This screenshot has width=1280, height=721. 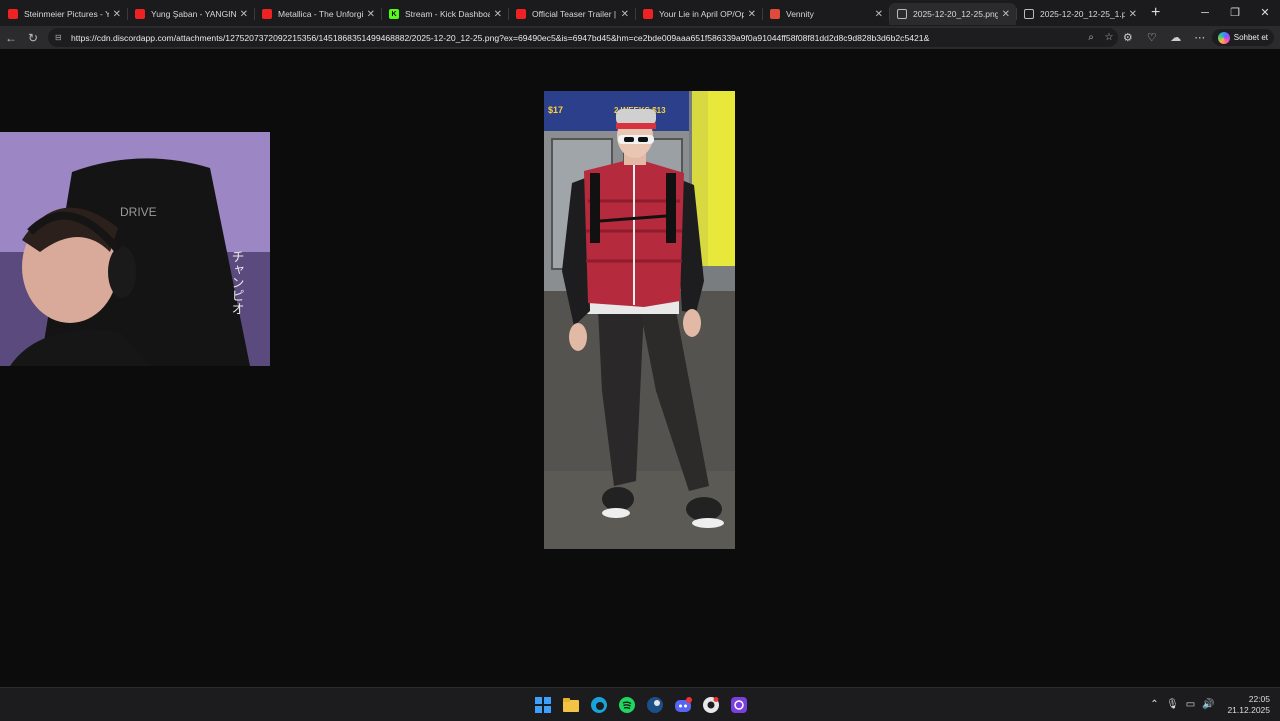 What do you see at coordinates (1248, 709) in the screenshot?
I see `clock-date: 21.12.2025` at bounding box center [1248, 709].